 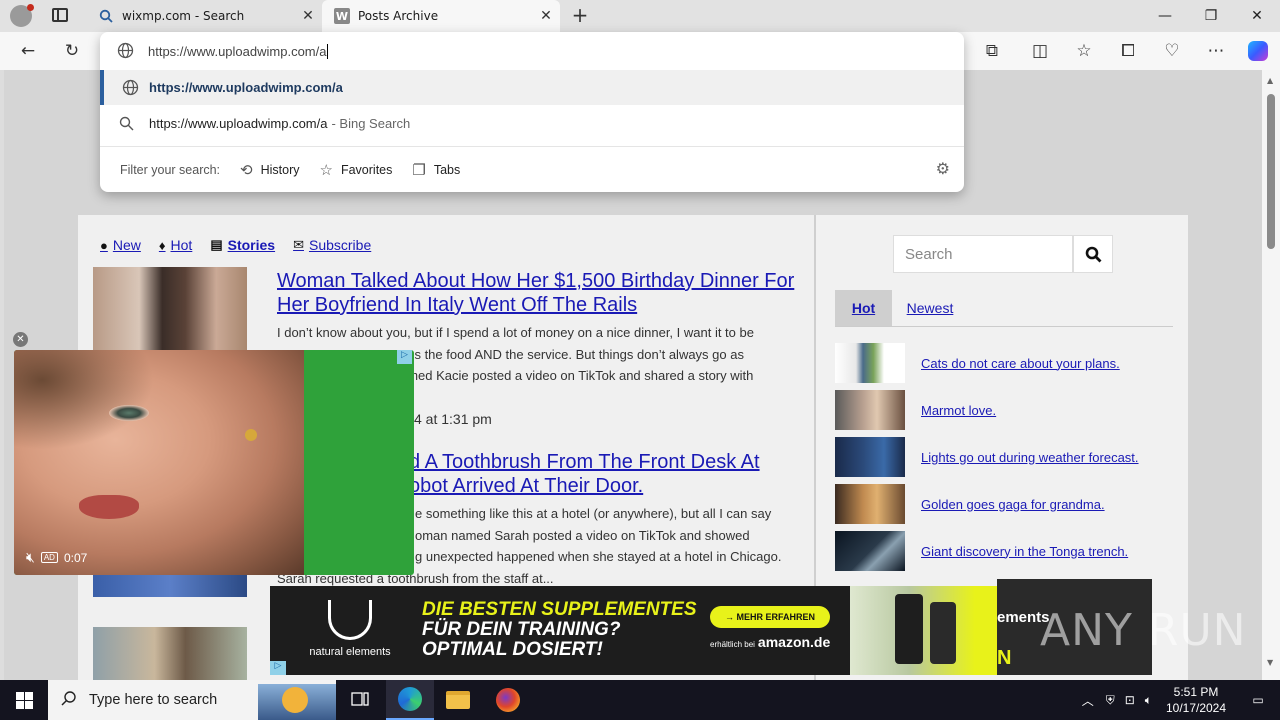 What do you see at coordinates (1088, 700) in the screenshot?
I see `tray-chevron-icon: ︿` at bounding box center [1088, 700].